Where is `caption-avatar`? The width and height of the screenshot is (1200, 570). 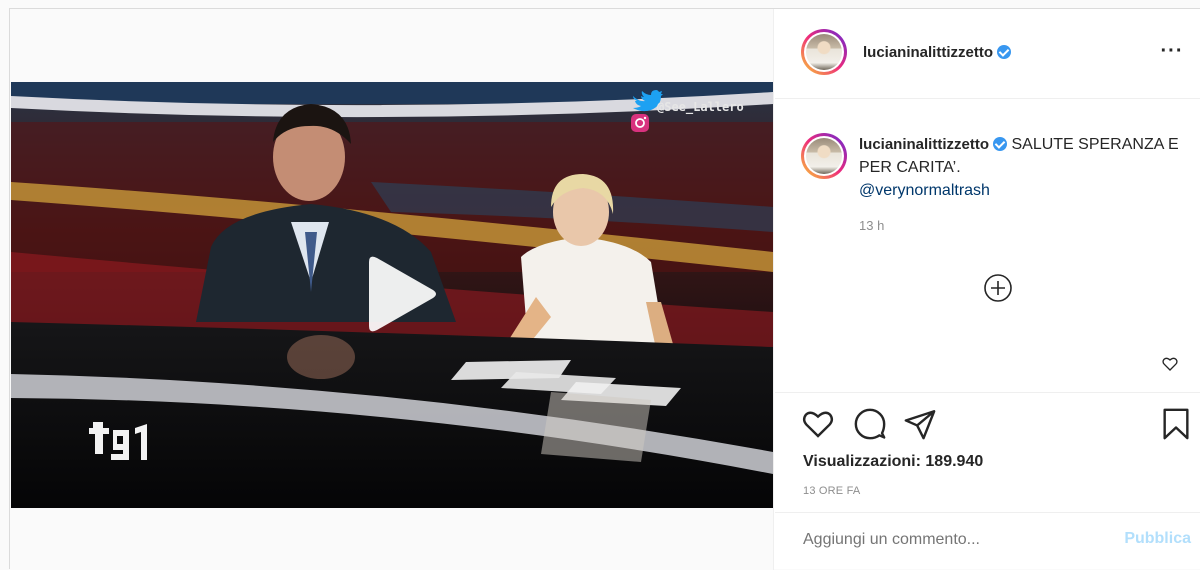
caption-avatar is located at coordinates (824, 156).